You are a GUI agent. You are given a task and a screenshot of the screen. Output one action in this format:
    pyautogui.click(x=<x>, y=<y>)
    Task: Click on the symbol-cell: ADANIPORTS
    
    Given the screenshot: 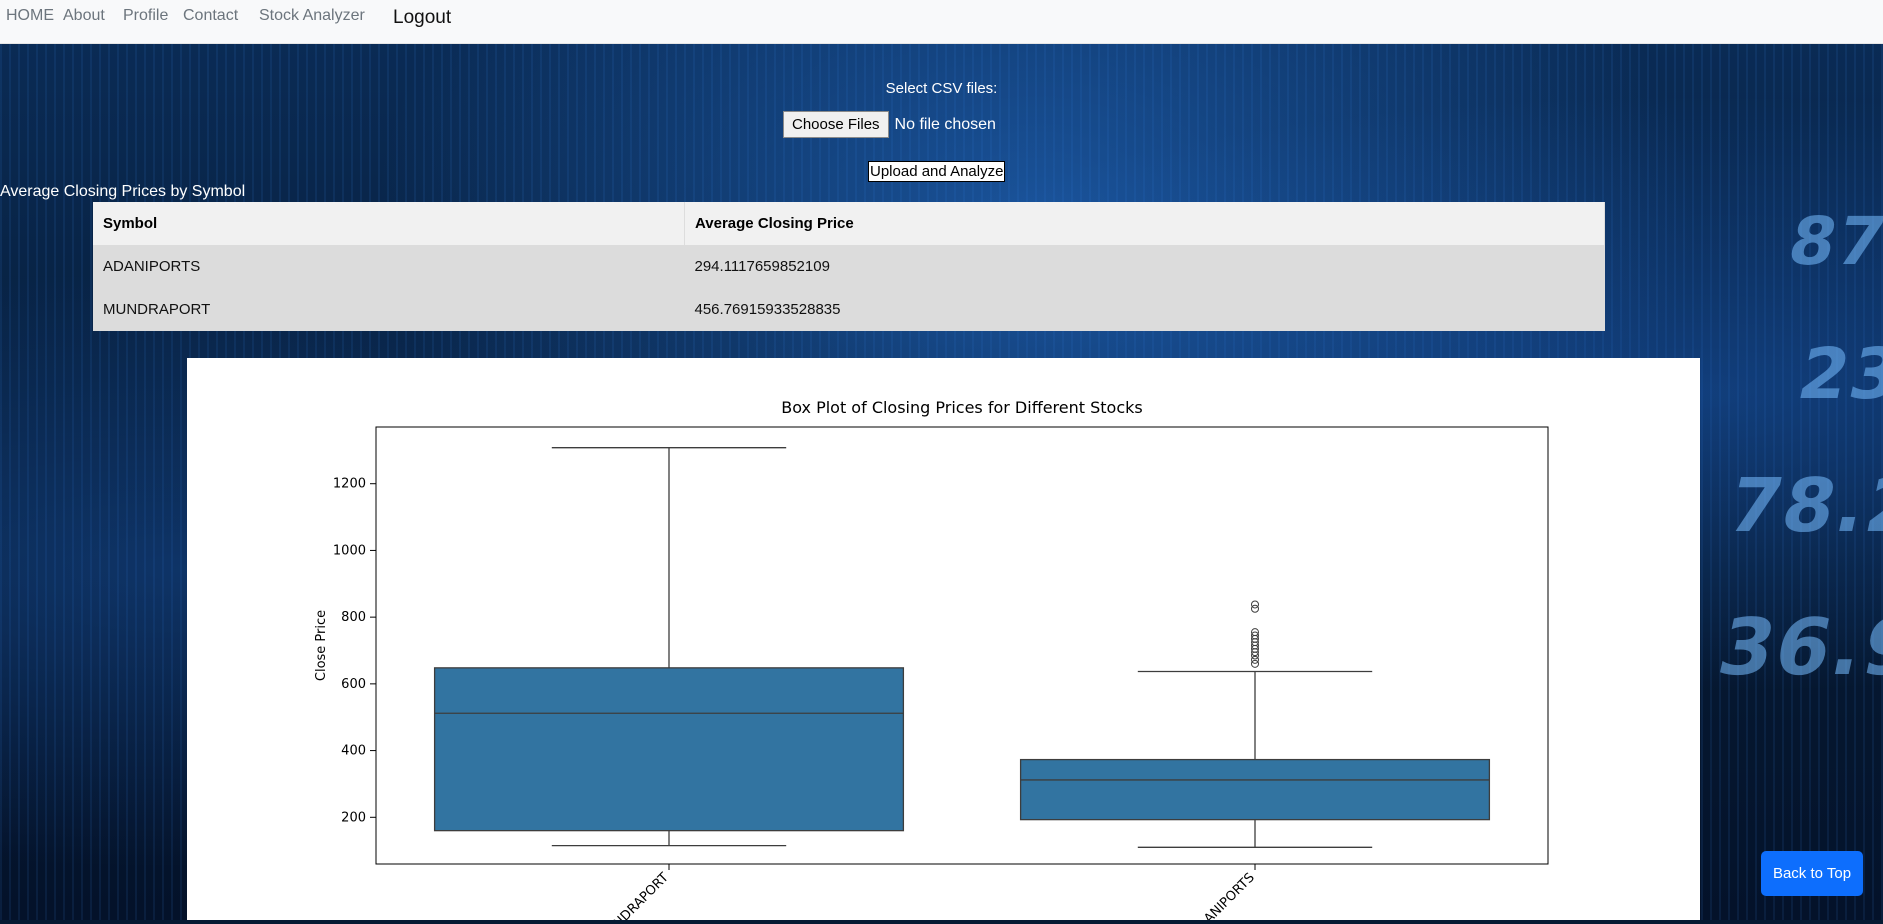 What is the action you would take?
    pyautogui.click(x=389, y=266)
    